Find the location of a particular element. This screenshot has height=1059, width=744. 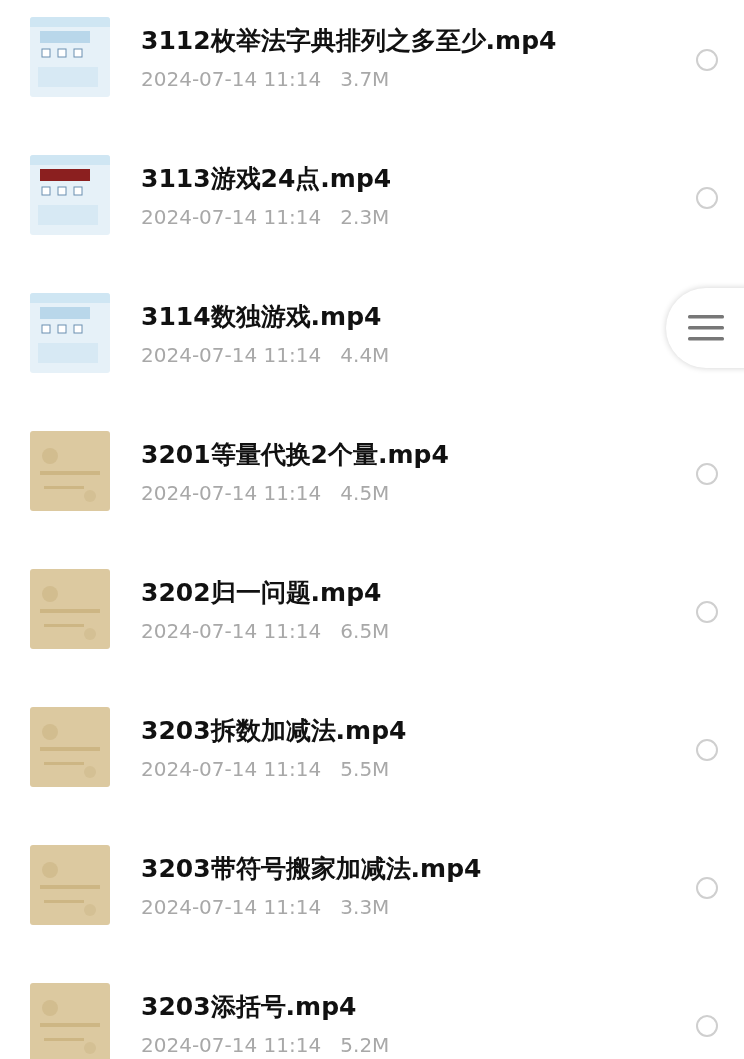

file-info: 2024-07-14 11:14 5.2M is located at coordinates (266, 1044).